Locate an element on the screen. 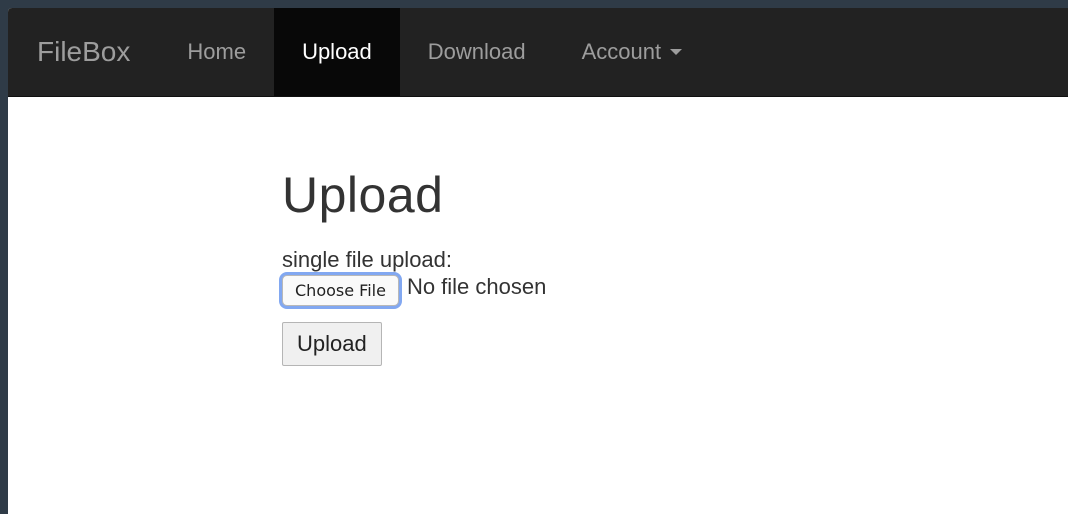  file-upload-label: single file upload: is located at coordinates (367, 259).